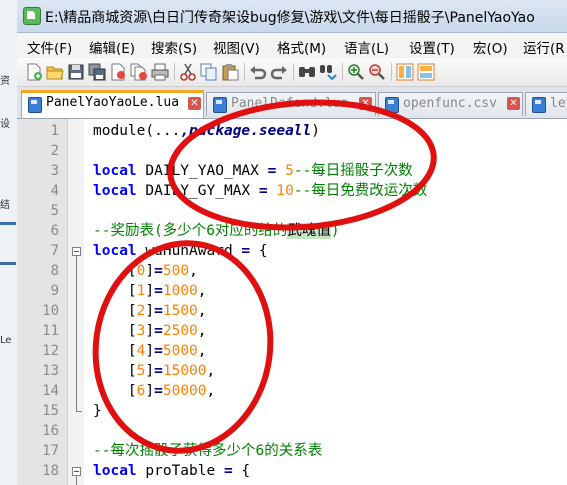  What do you see at coordinates (76, 72) in the screenshot?
I see `save-icon` at bounding box center [76, 72].